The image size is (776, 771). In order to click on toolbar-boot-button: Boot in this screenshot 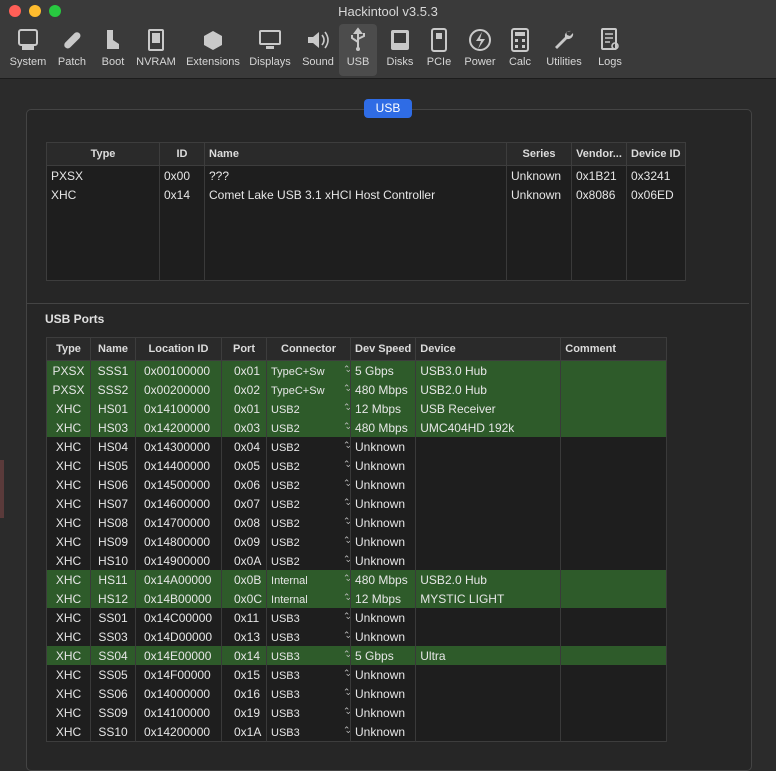, I will do `click(113, 50)`.